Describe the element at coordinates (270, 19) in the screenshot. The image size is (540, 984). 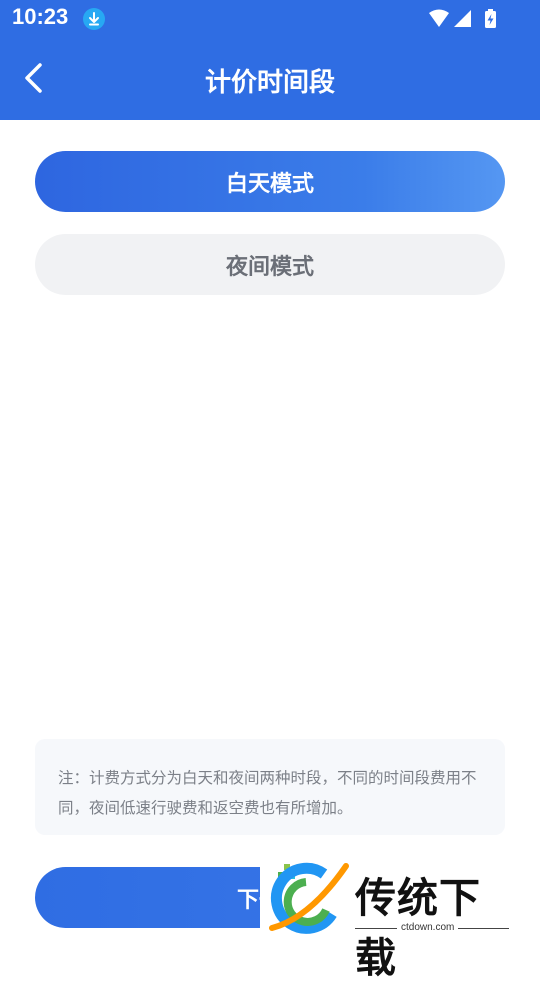
I see `status-bar: 10:23` at that location.